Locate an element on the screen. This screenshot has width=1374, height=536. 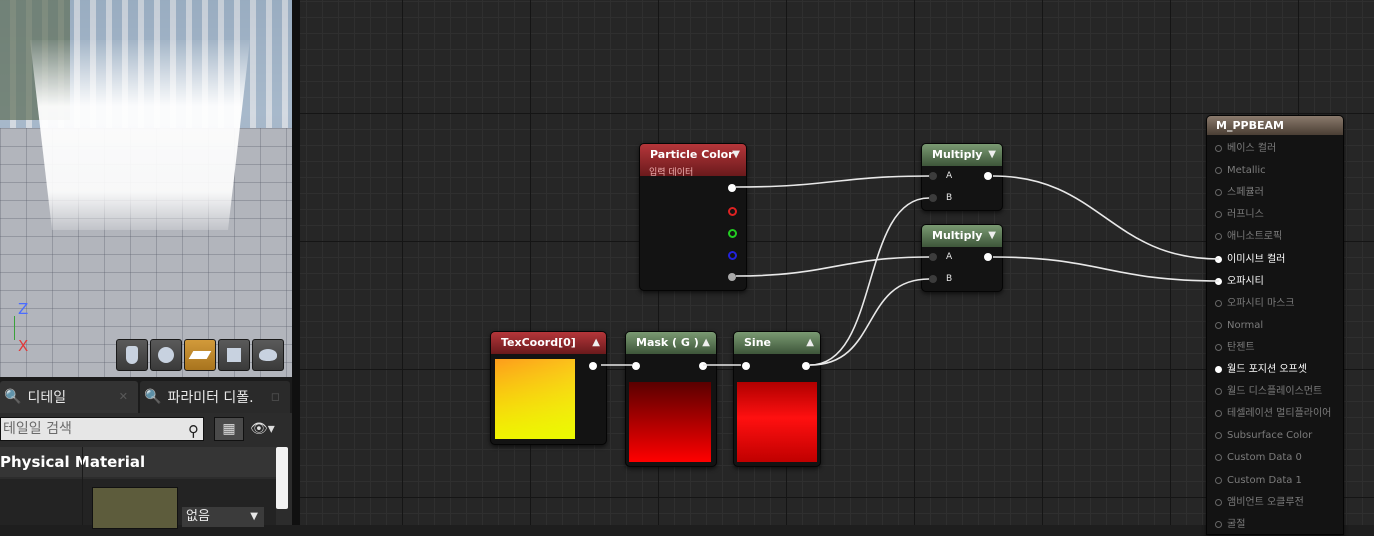
output-pin-g is located at coordinates (732, 233).